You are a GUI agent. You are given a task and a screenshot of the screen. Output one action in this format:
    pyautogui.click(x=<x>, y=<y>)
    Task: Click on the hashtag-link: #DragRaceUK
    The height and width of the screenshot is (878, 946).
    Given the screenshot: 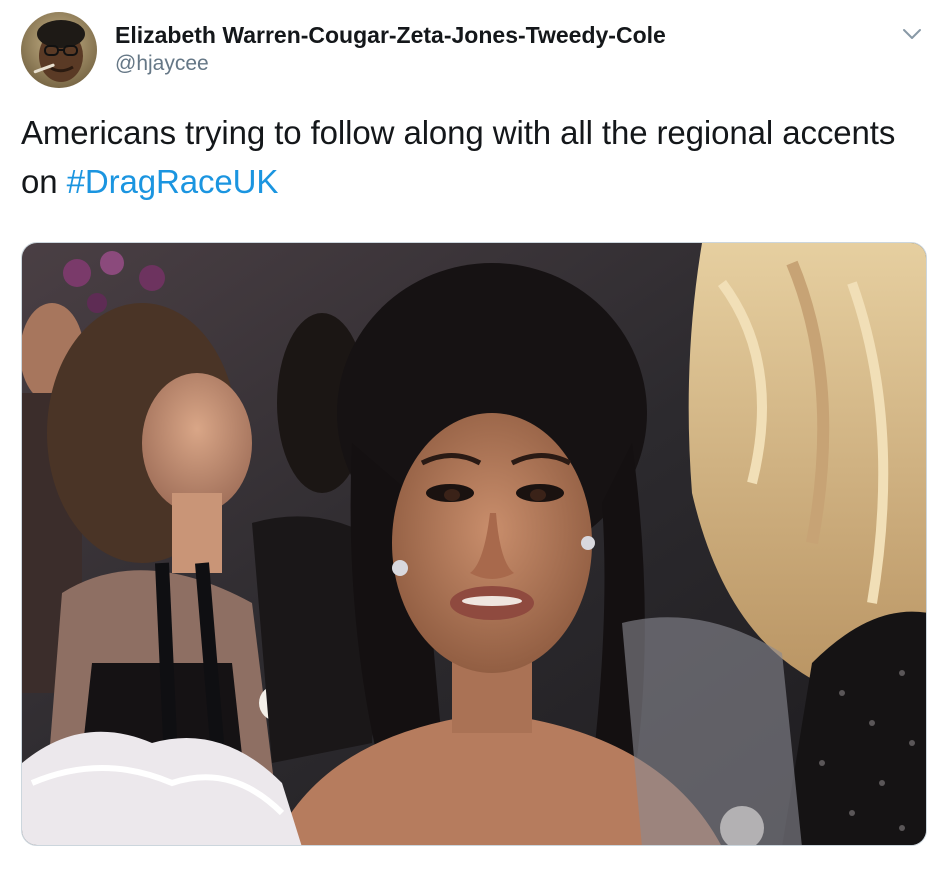 What is the action you would take?
    pyautogui.click(x=173, y=181)
    